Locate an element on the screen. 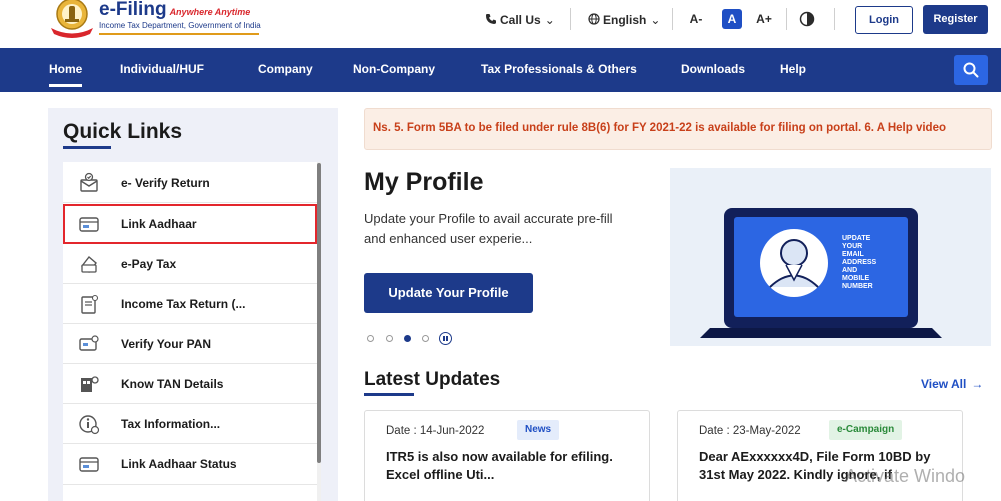  tax-info-icon is located at coordinates (89, 425).